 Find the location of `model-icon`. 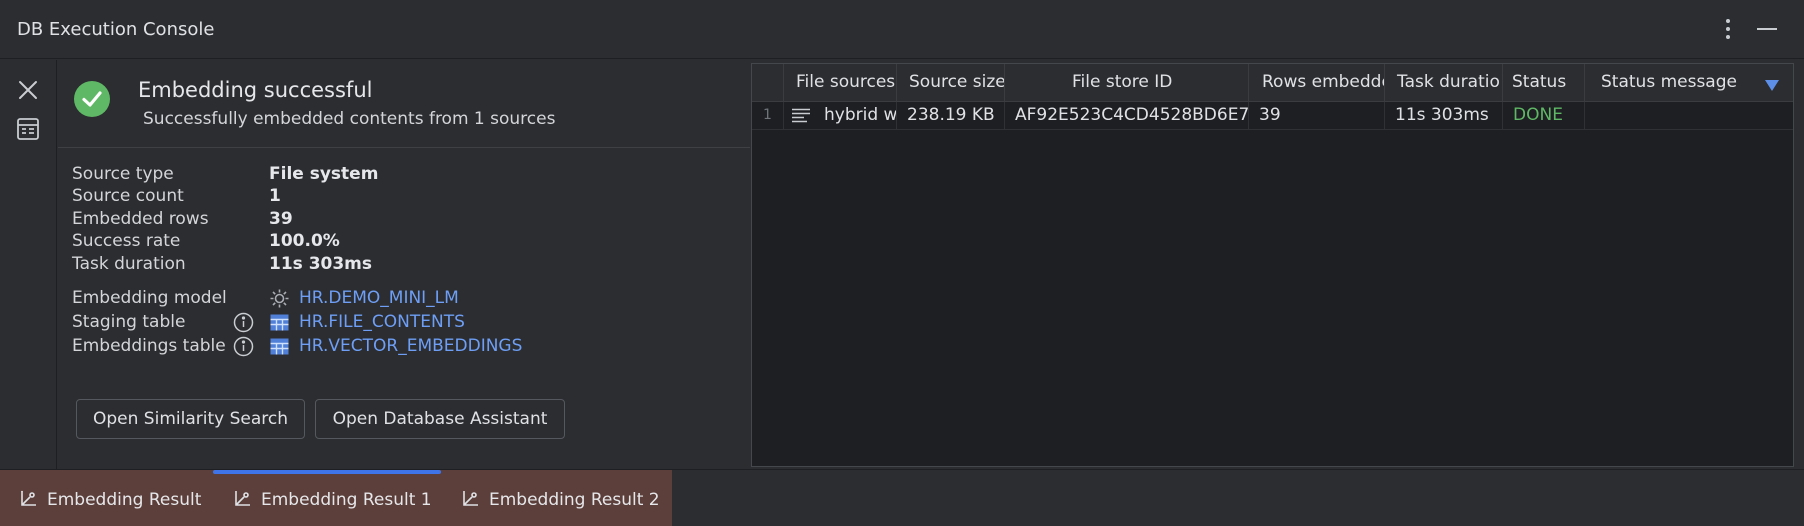

model-icon is located at coordinates (279, 298).